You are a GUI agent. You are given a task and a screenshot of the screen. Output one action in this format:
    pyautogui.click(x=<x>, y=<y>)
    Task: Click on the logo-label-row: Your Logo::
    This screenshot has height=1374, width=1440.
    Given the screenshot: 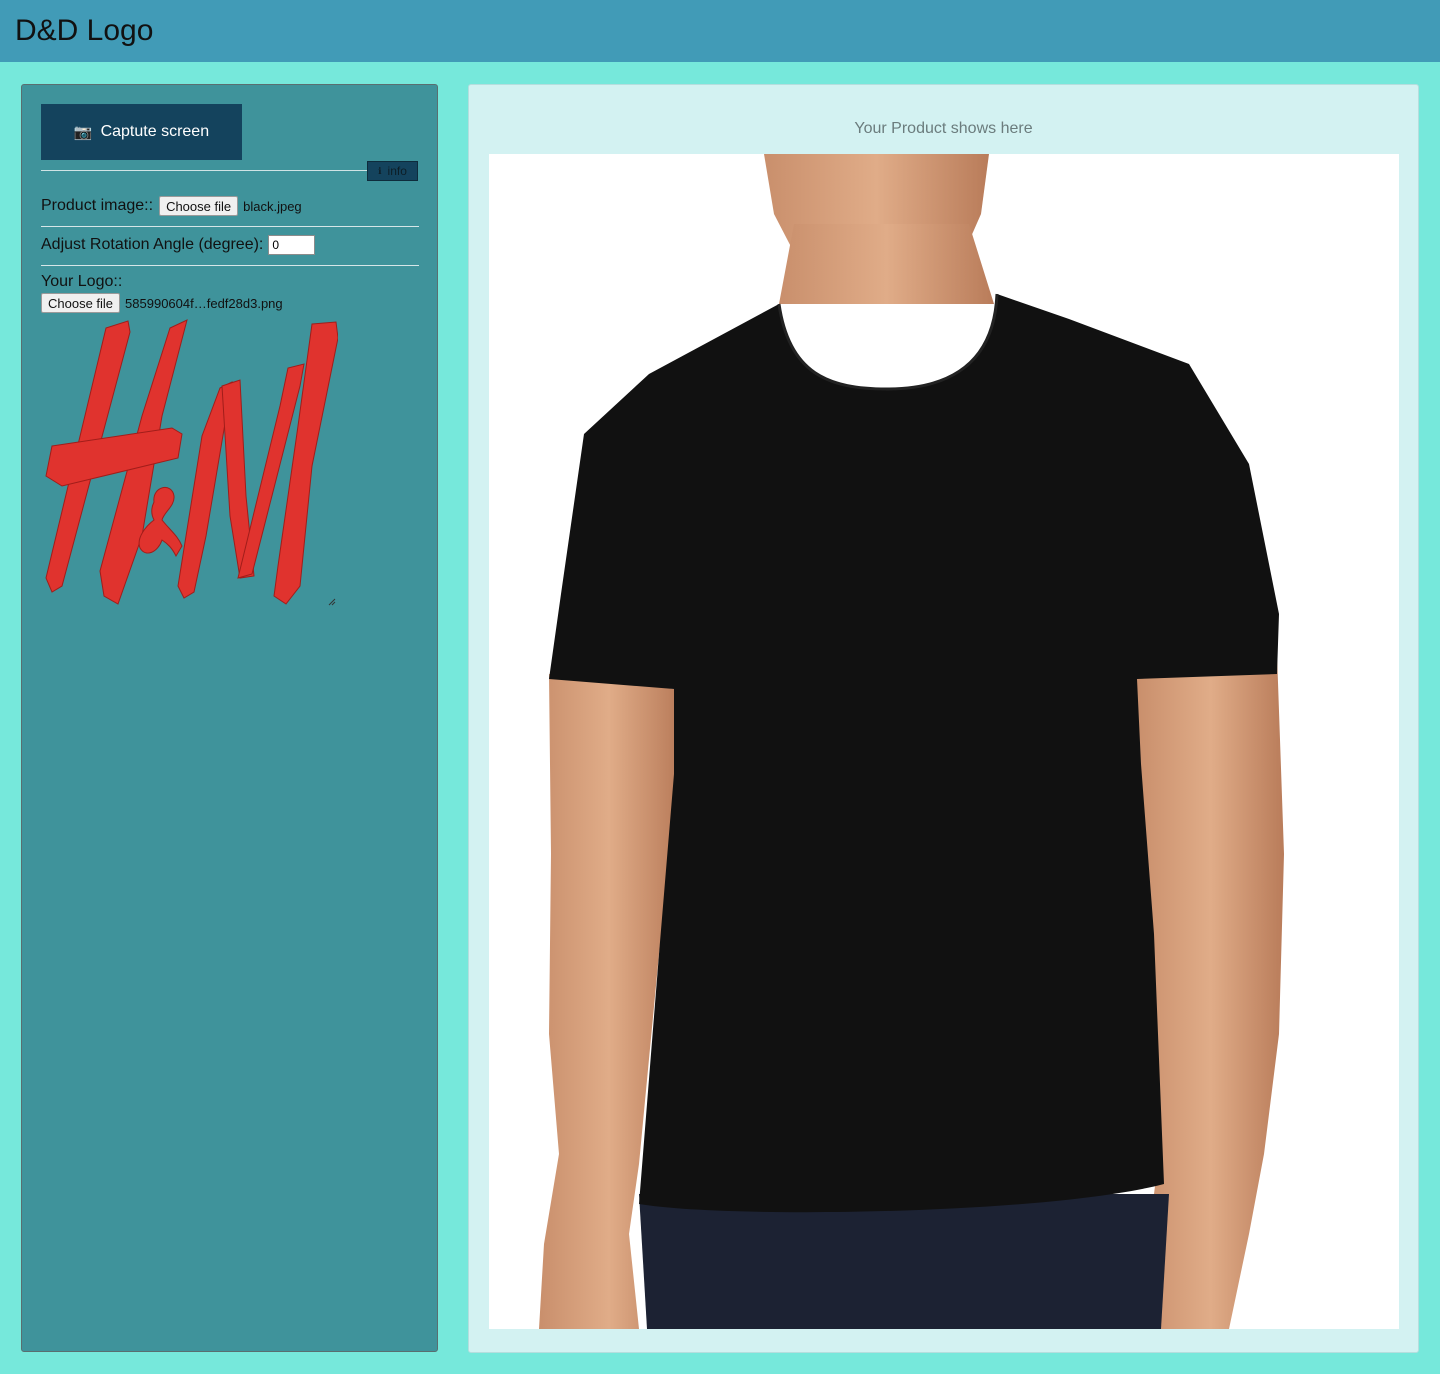 What is the action you would take?
    pyautogui.click(x=81, y=282)
    